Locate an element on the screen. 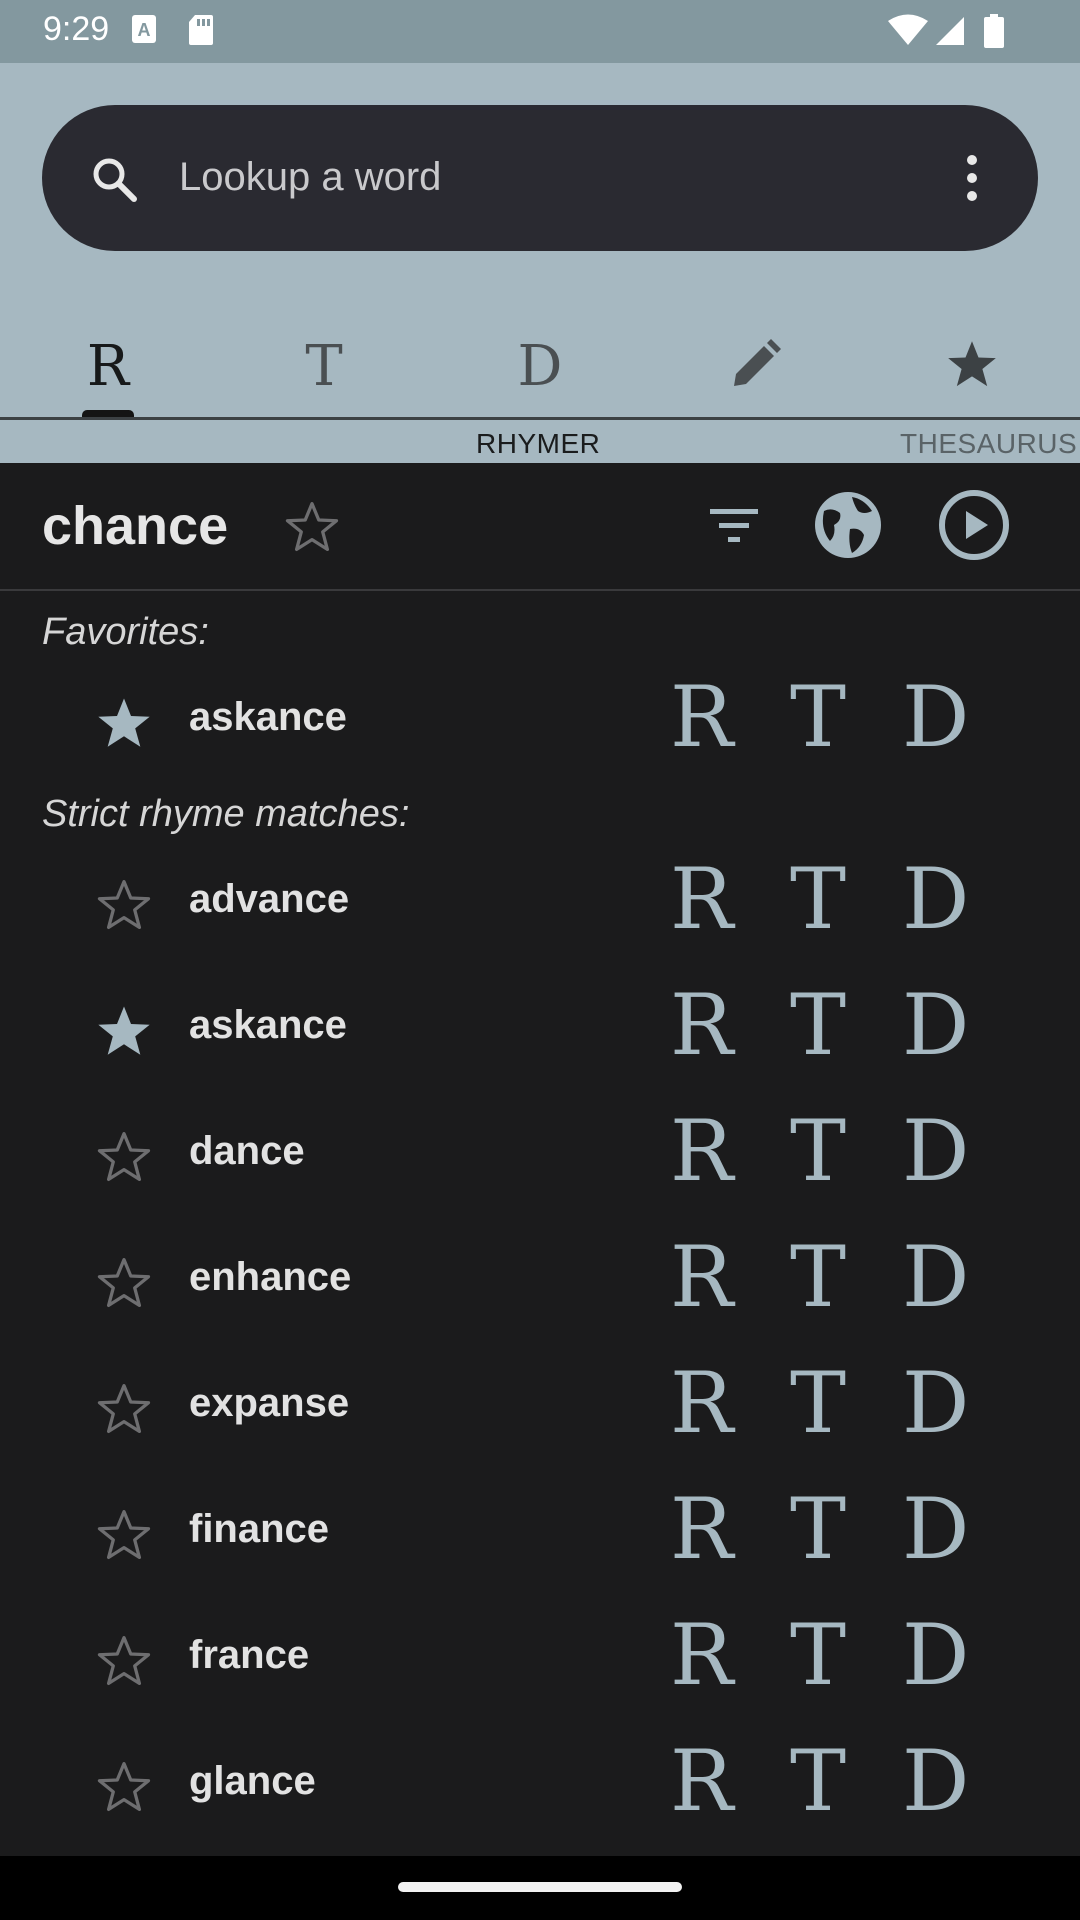  status-time: 9:29 is located at coordinates (76, 29).